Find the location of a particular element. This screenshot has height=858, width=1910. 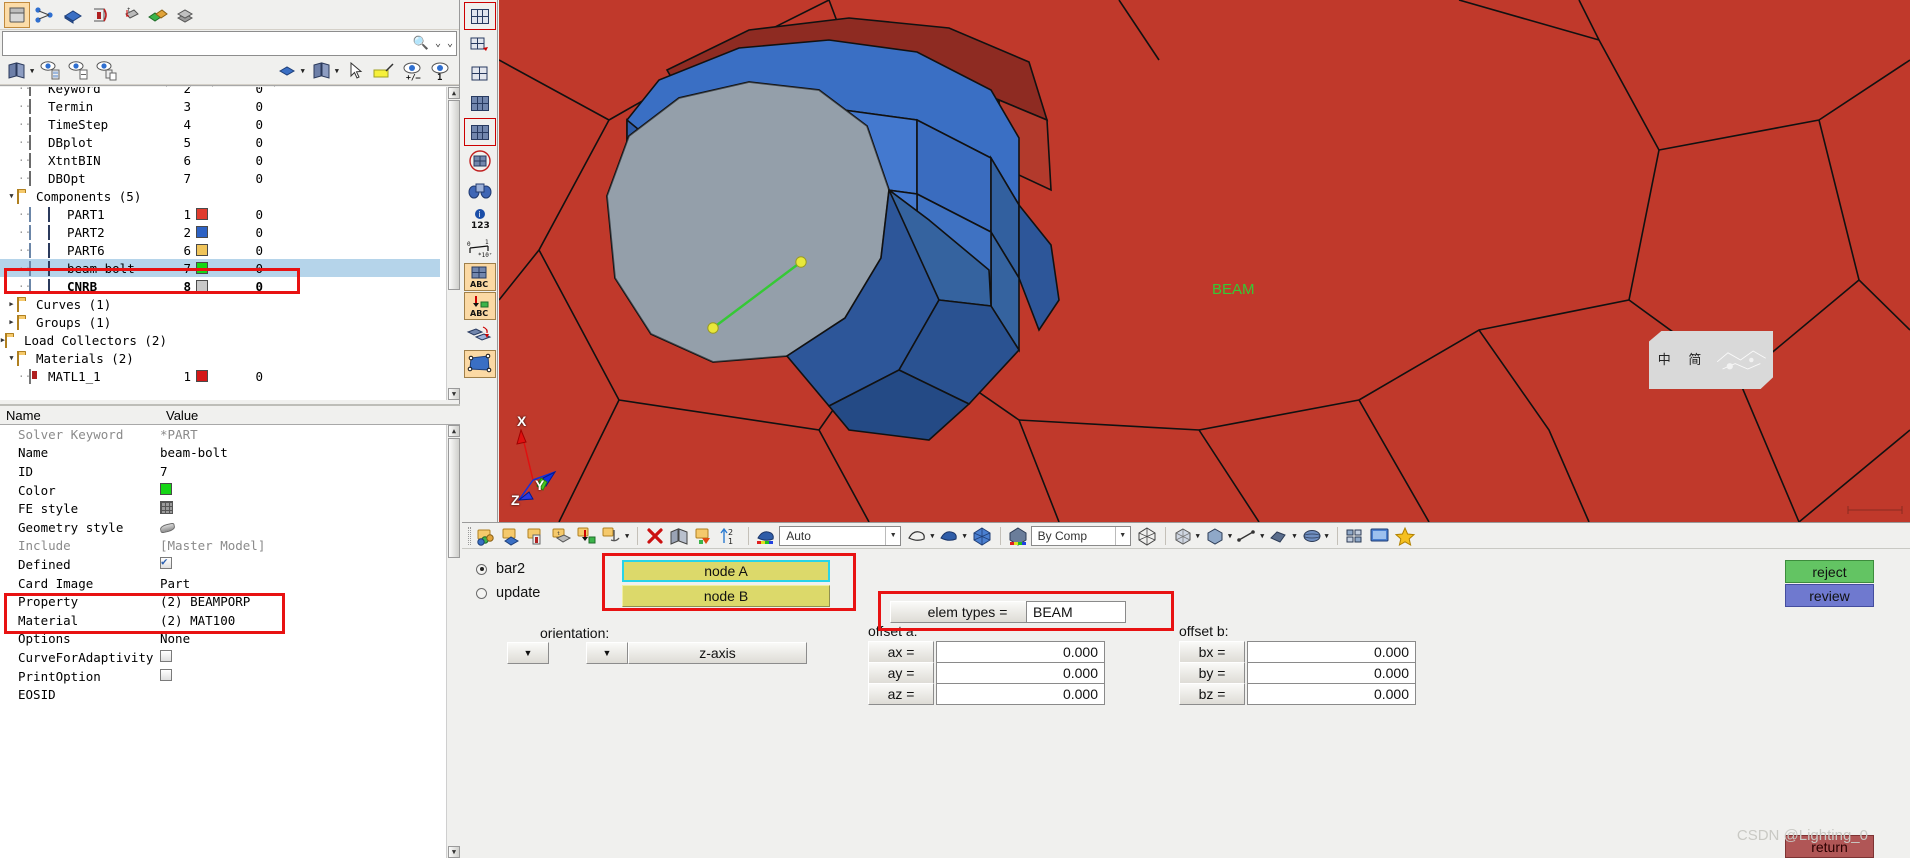

components-icon is located at coordinates (512, 535).